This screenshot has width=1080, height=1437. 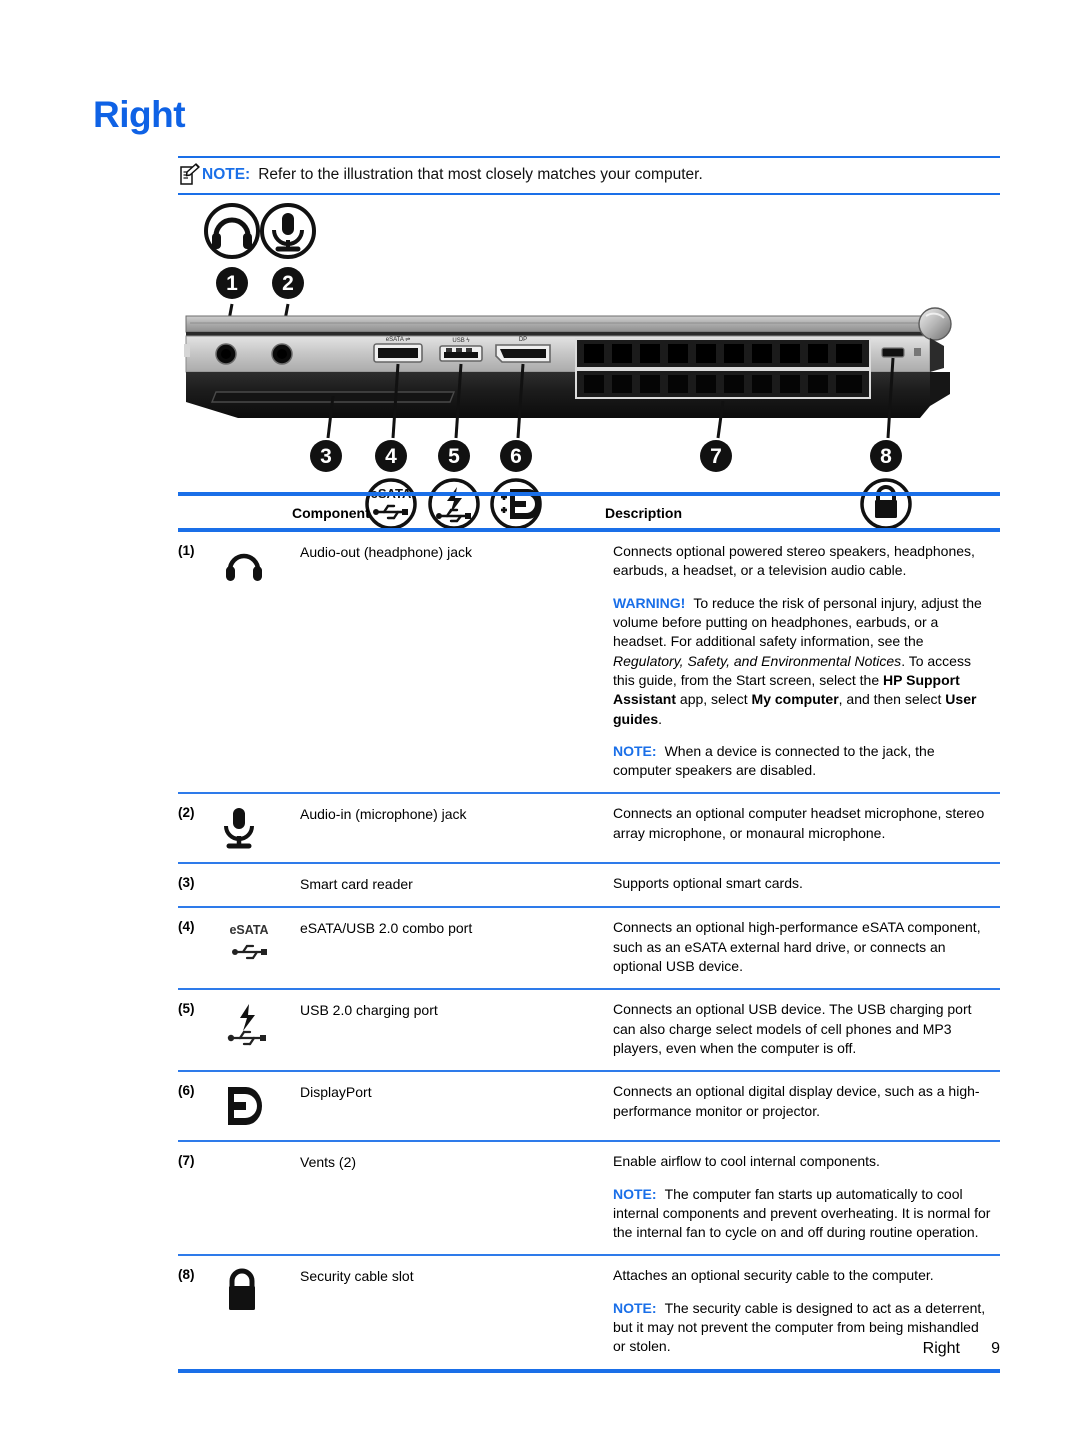 I want to click on svg-text: 1, so click(x=232, y=283).